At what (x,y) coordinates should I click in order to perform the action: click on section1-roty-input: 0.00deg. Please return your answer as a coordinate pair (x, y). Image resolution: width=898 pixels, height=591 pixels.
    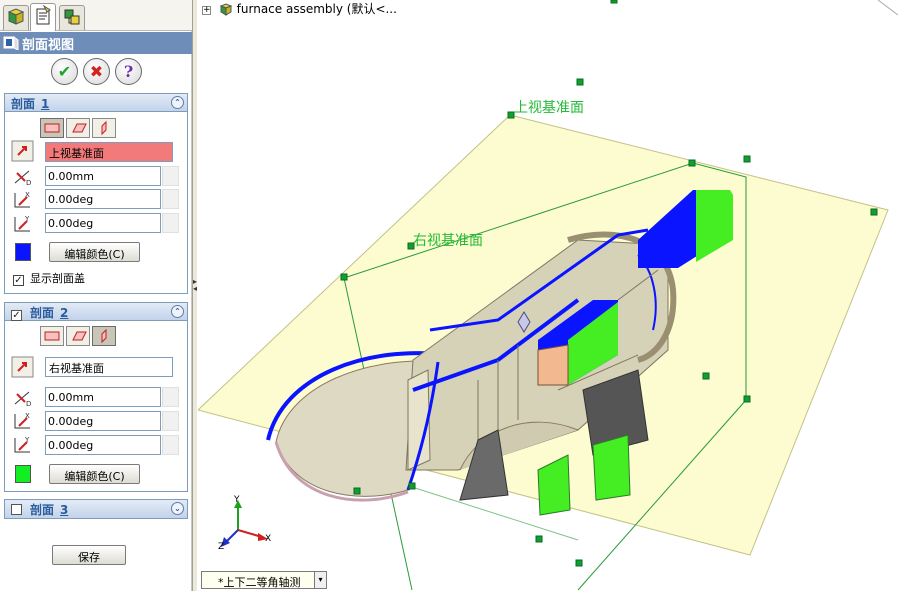
    Looking at the image, I should click on (103, 223).